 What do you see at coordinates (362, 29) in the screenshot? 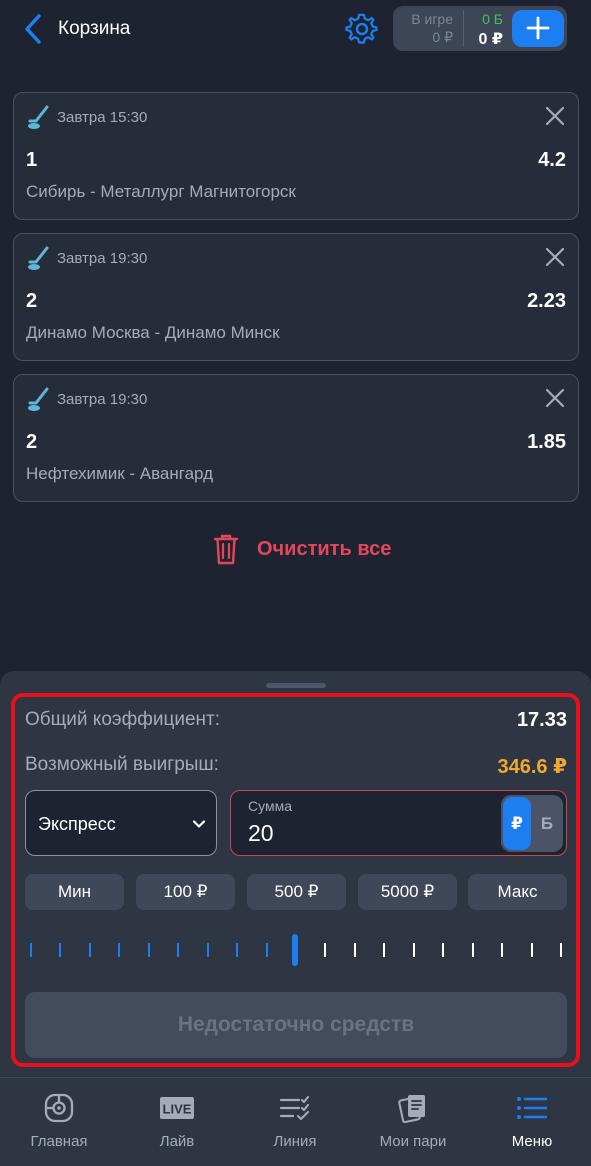
I see `gear-icon` at bounding box center [362, 29].